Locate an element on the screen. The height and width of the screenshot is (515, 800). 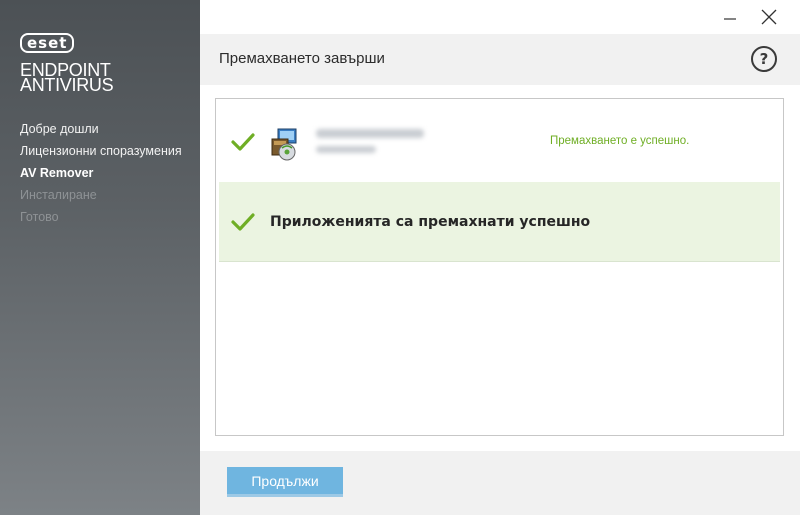
help-button: ? is located at coordinates (764, 59).